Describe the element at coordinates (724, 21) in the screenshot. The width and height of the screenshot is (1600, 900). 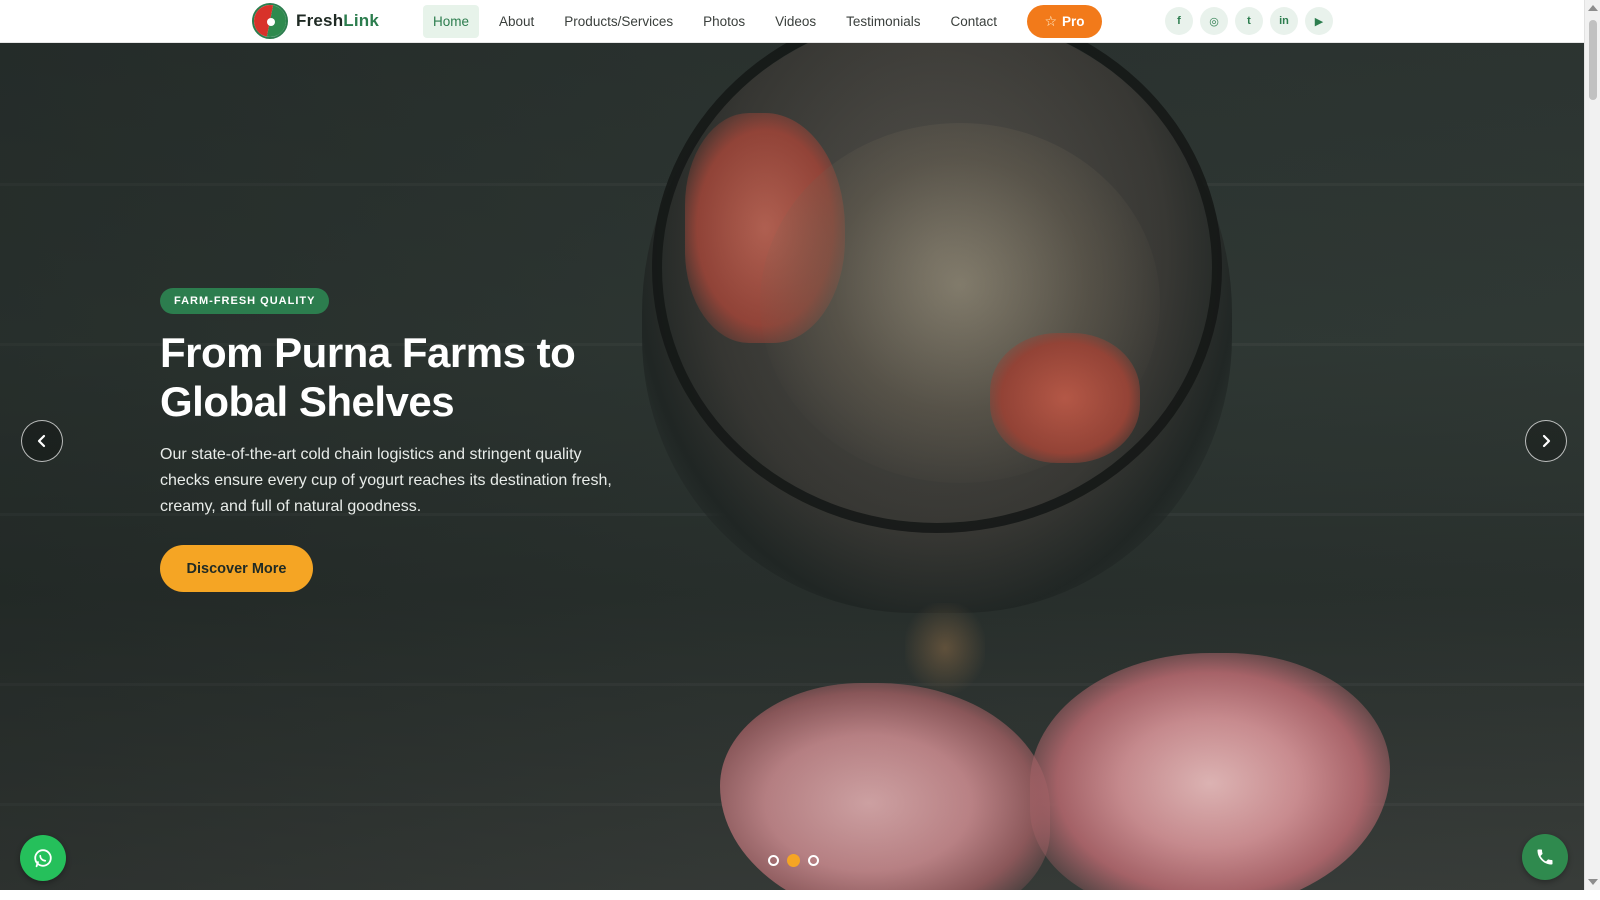
I see `nav-item-photos: Photos` at that location.